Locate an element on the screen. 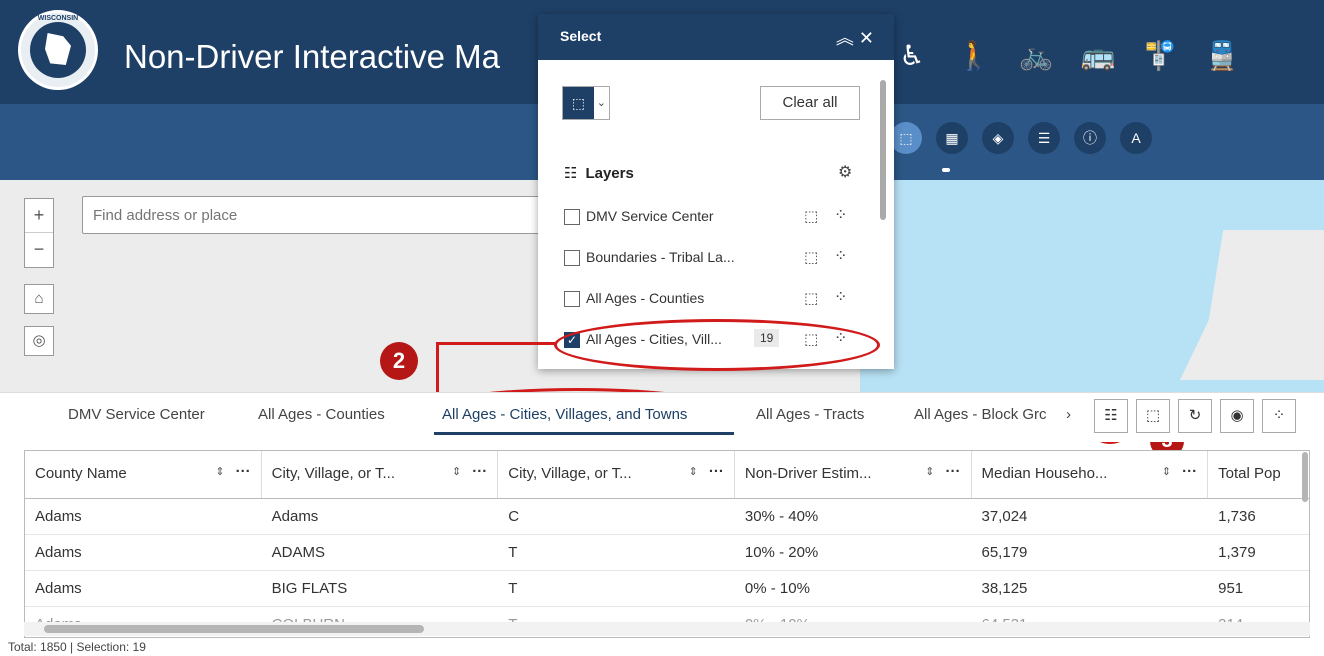  layer-row: DMV Service Center ⬚ ⁘ is located at coordinates (714, 218).